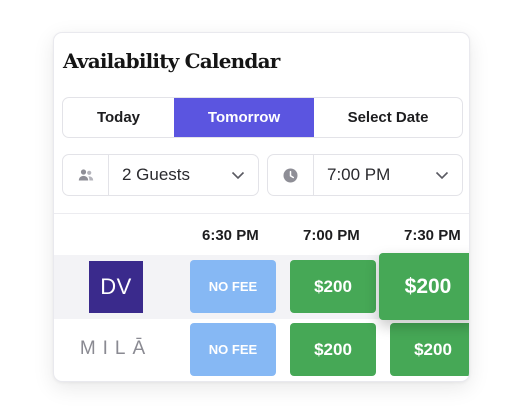 The width and height of the screenshot is (523, 411). What do you see at coordinates (261, 213) in the screenshot?
I see `header-divider` at bounding box center [261, 213].